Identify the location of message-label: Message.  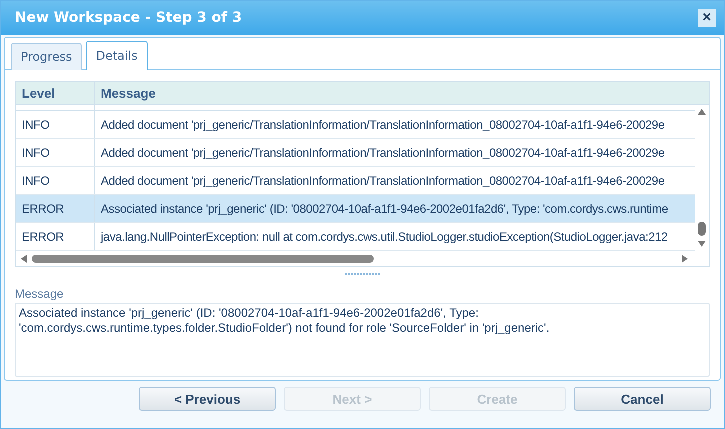
(40, 294).